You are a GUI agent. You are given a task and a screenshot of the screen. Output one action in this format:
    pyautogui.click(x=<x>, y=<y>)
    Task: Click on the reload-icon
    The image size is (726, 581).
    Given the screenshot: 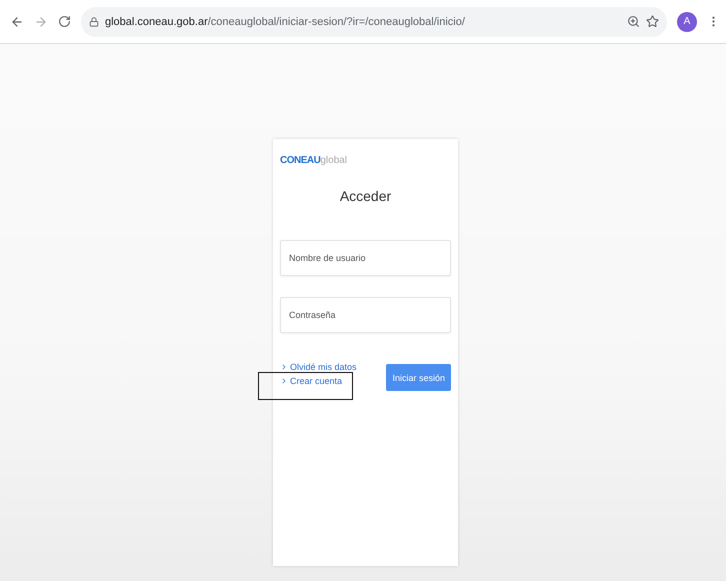 What is the action you would take?
    pyautogui.click(x=64, y=21)
    